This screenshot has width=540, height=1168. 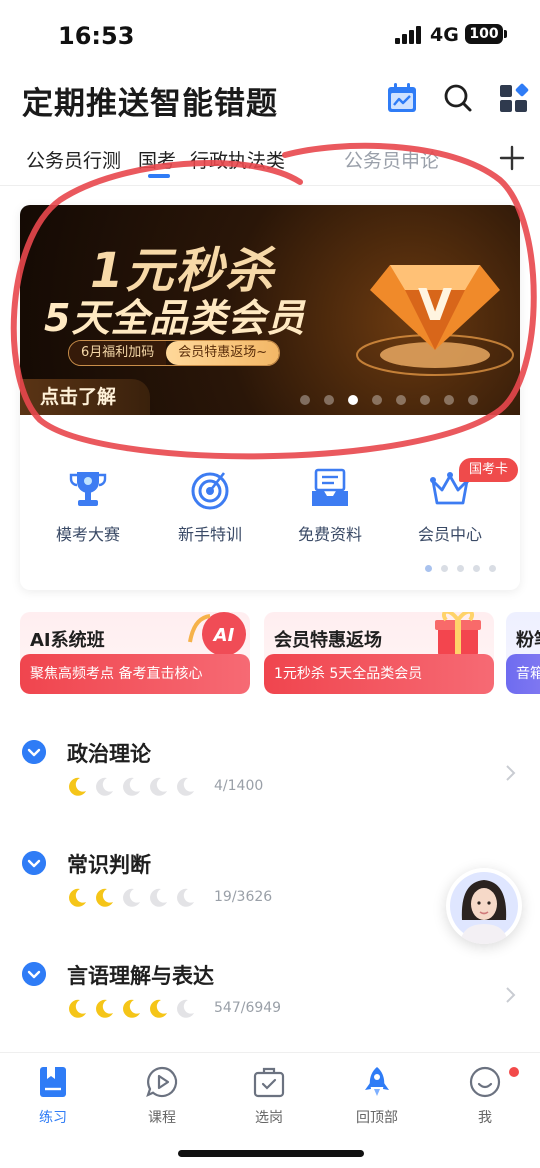 I want to click on nav-label: 选岗, so click(x=269, y=1118).